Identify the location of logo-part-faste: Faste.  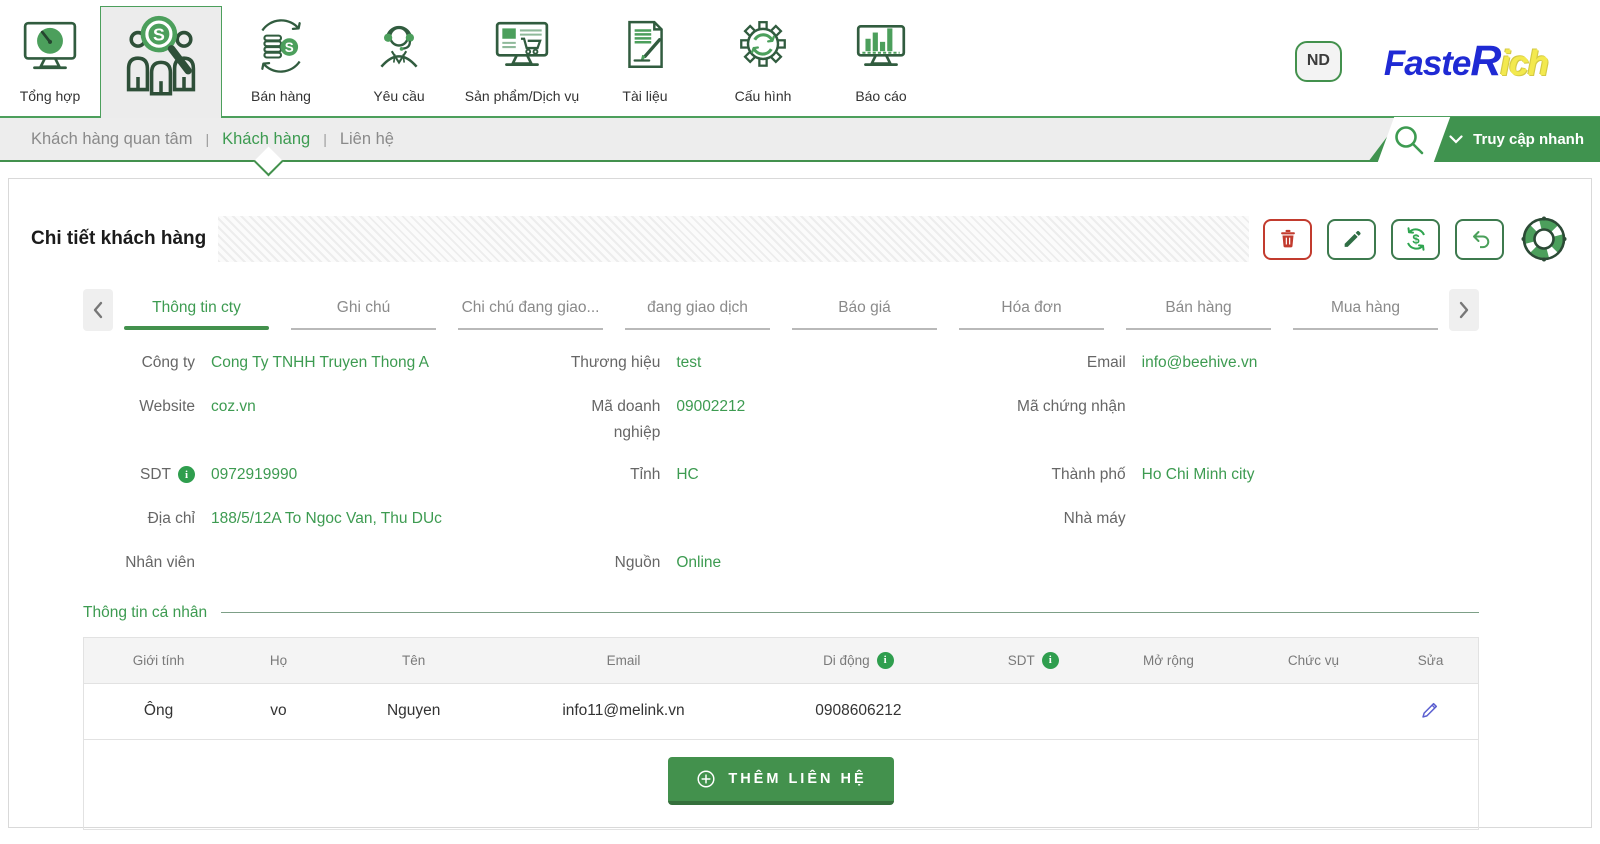
(1427, 63).